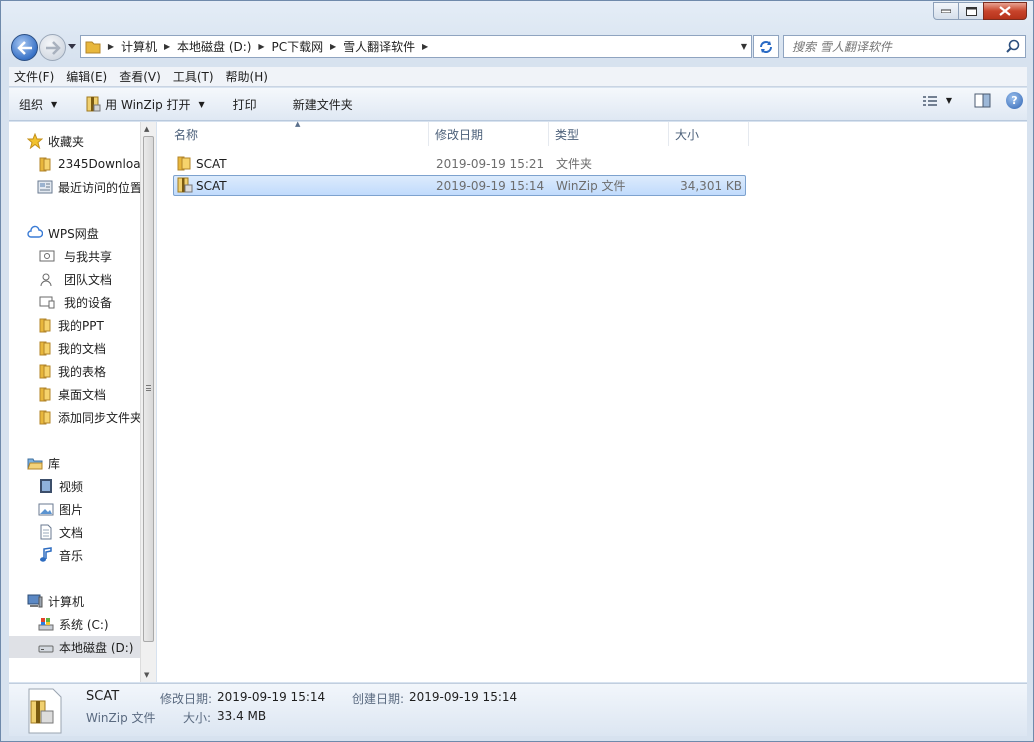 The width and height of the screenshot is (1034, 742). I want to click on nav-wps-label: WPS网盘, so click(73, 233).